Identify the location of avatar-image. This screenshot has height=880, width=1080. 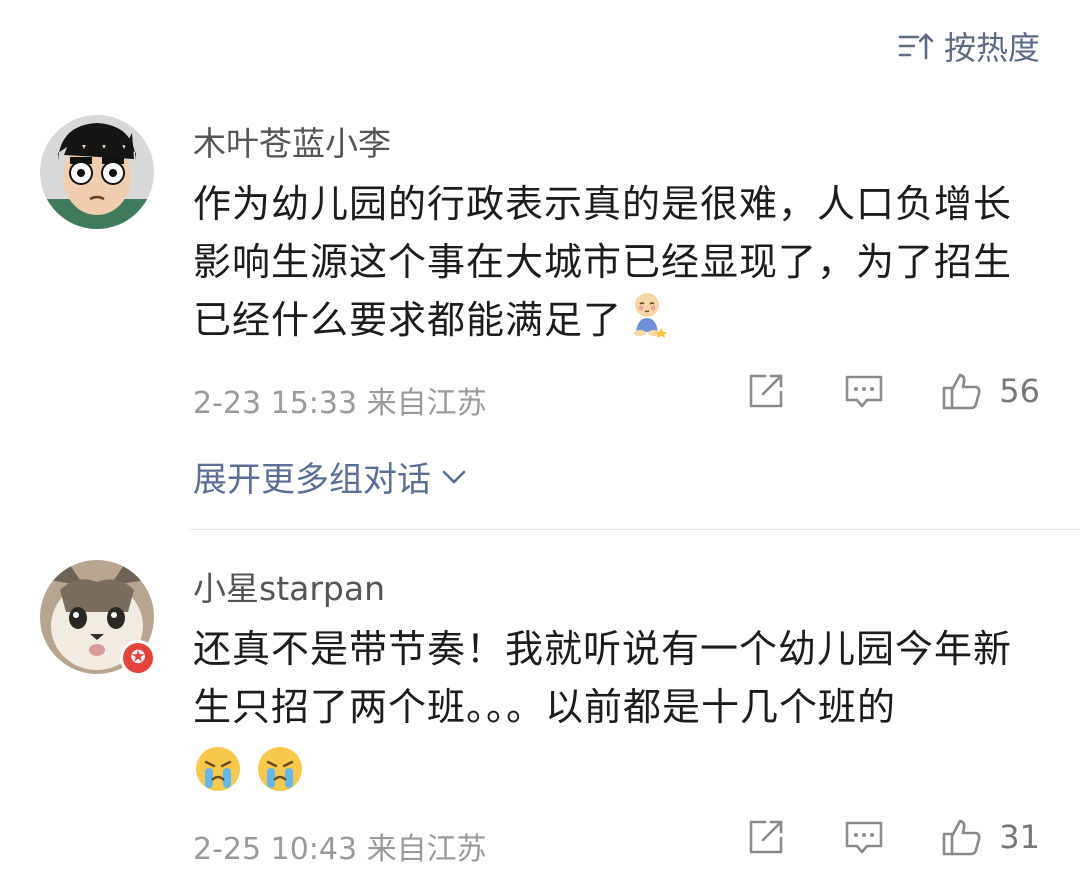
(97, 172).